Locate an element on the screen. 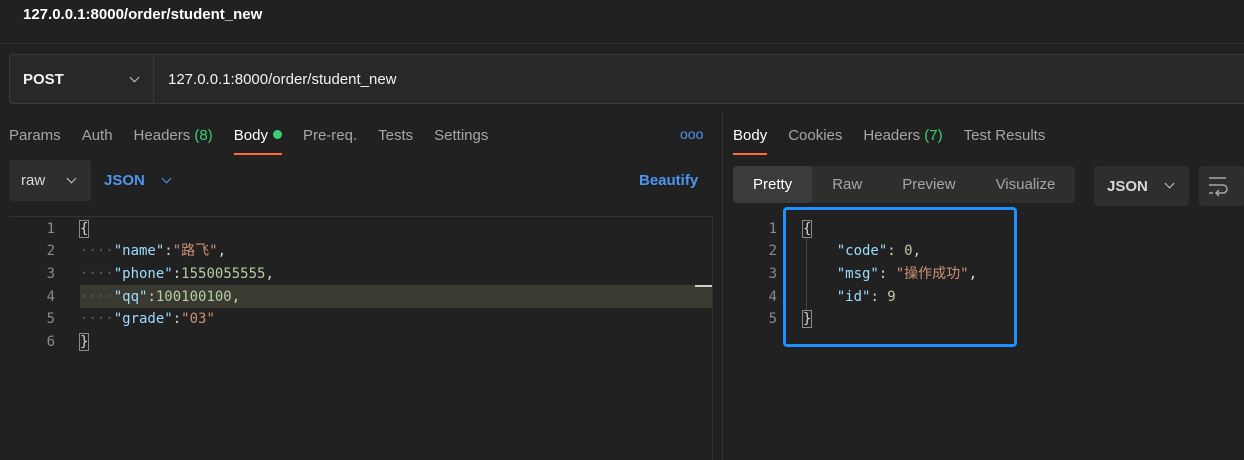 The width and height of the screenshot is (1244, 460). tab-response-body: Body is located at coordinates (750, 140).